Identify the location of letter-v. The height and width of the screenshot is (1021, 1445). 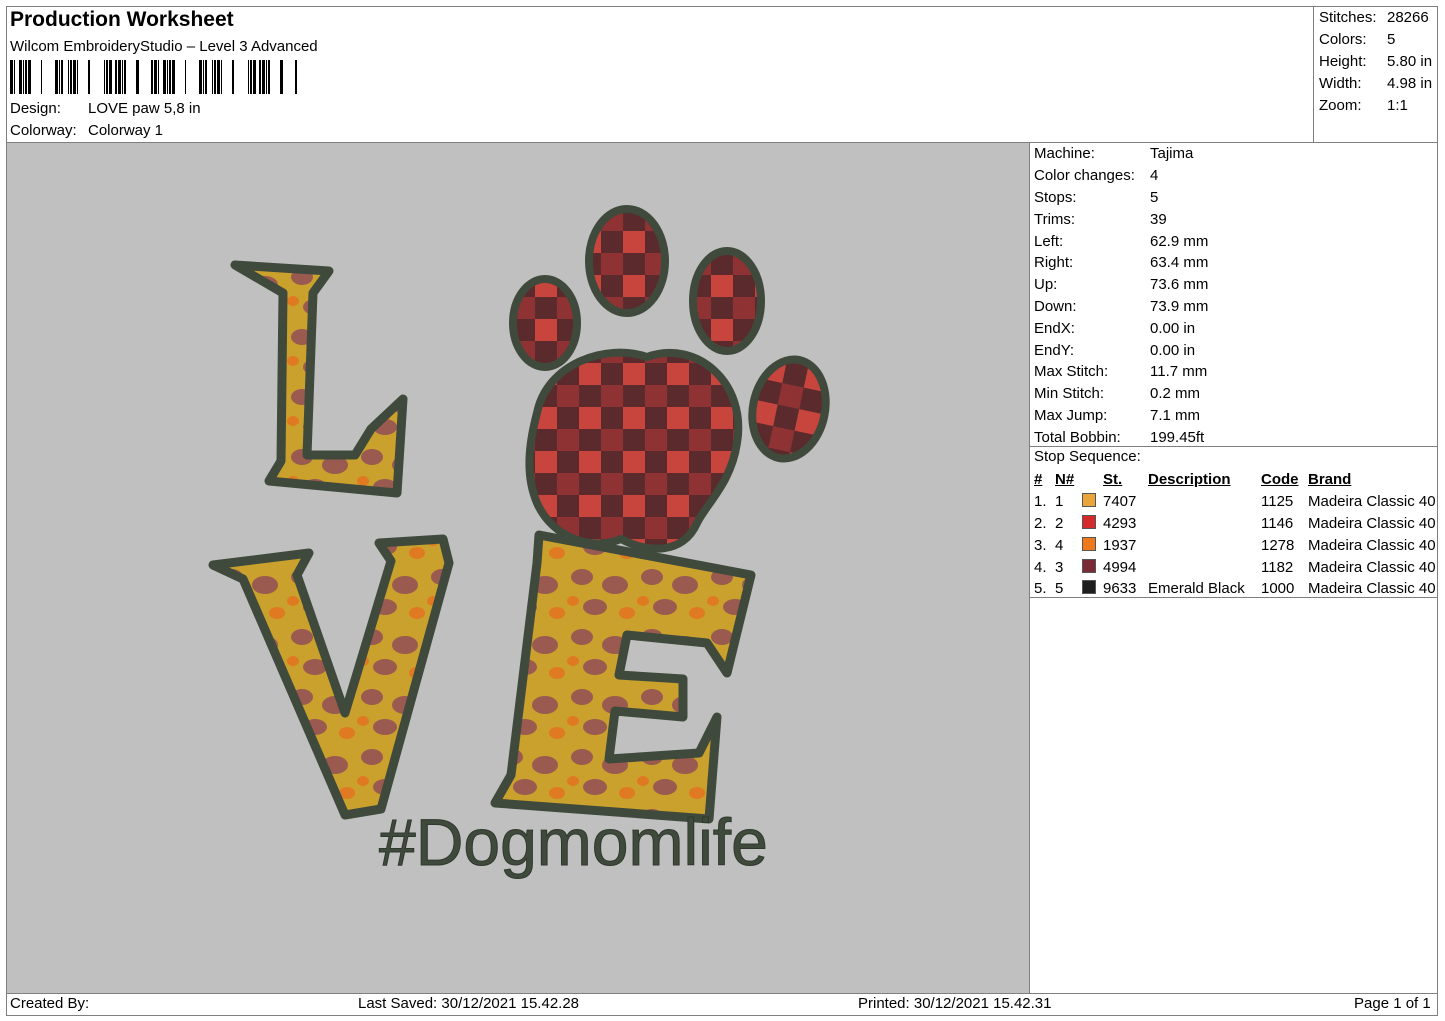
(331, 677).